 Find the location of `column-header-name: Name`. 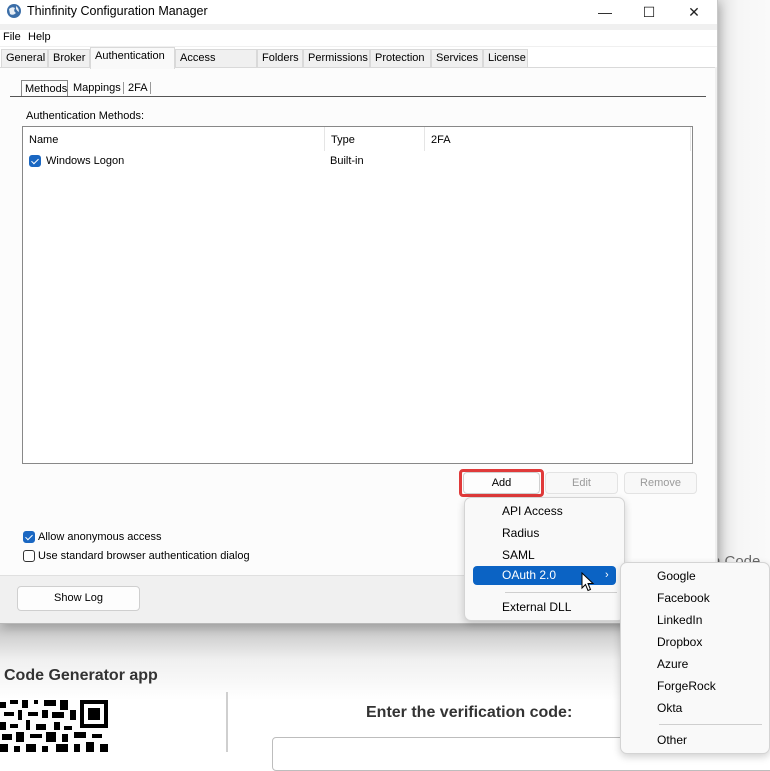

column-header-name: Name is located at coordinates (174, 139).